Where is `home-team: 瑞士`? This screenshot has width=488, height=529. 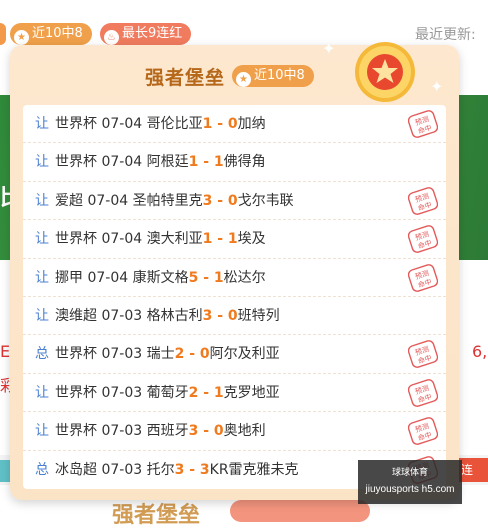 home-team: 瑞士 is located at coordinates (160, 354).